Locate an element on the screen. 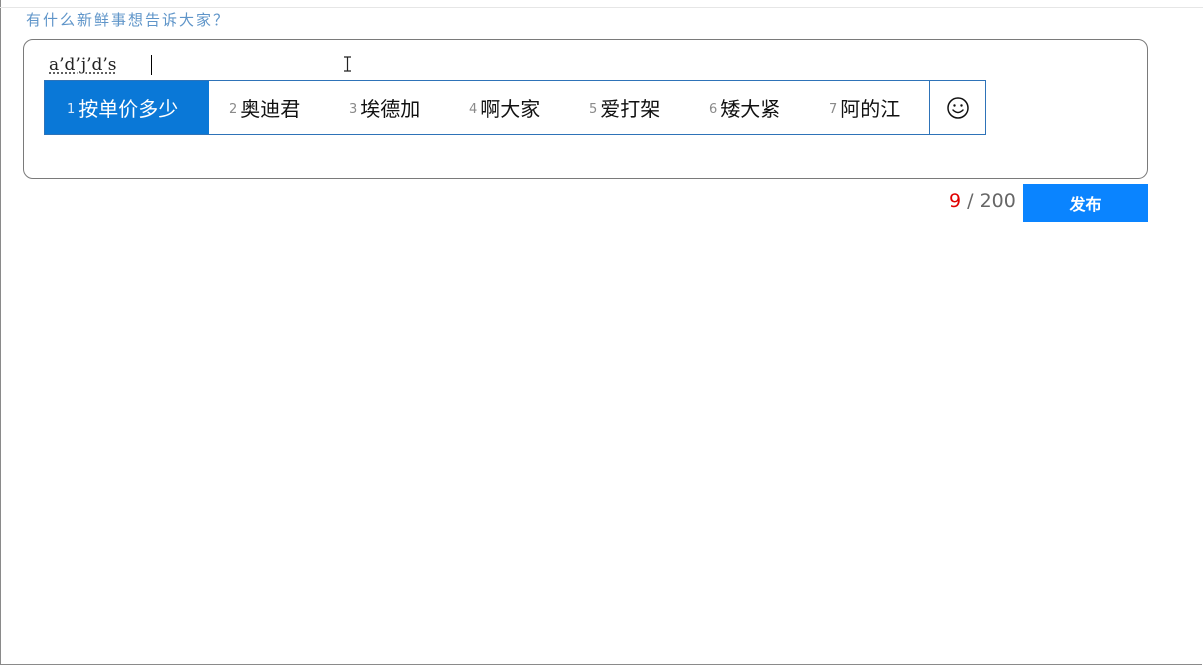 The height and width of the screenshot is (666, 1203). candidate-word: 矮大紧 is located at coordinates (750, 109).